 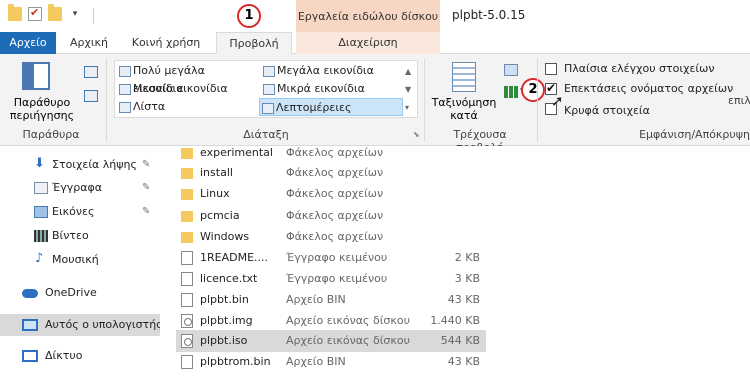 I want to click on file-name: plpbt.bin, so click(x=224, y=299).